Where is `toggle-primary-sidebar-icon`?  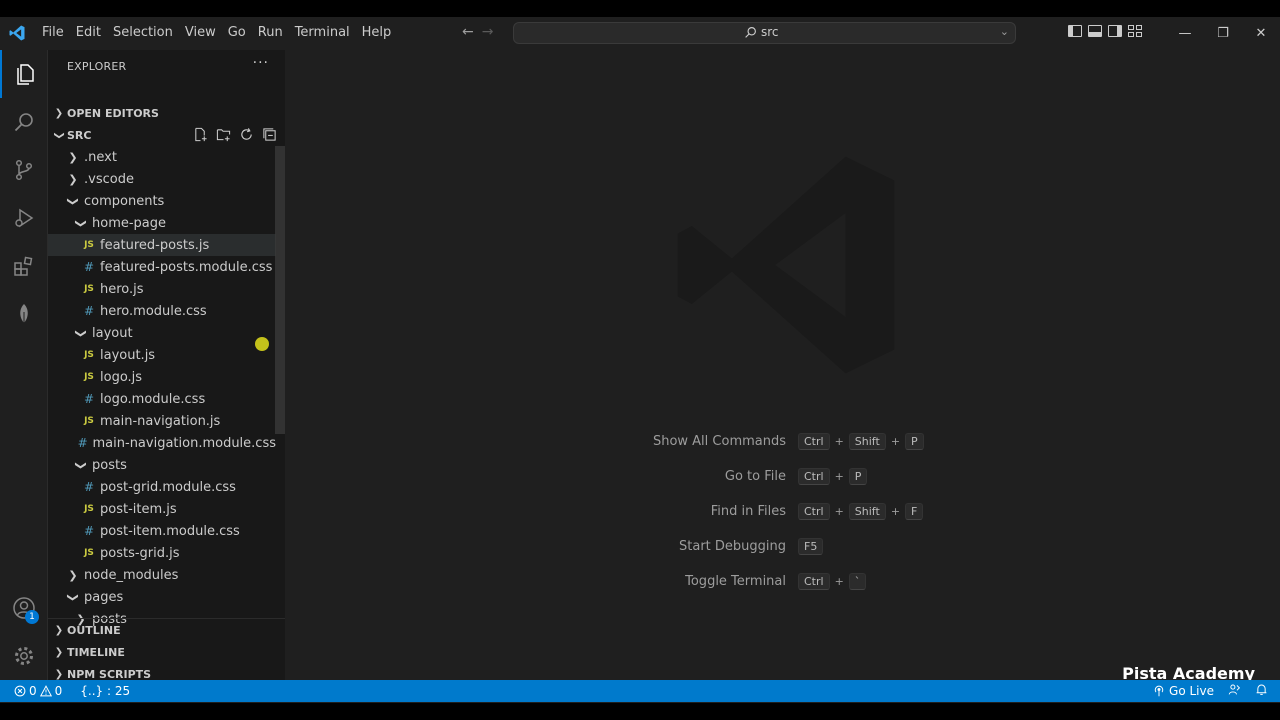
toggle-primary-sidebar-icon is located at coordinates (1075, 31).